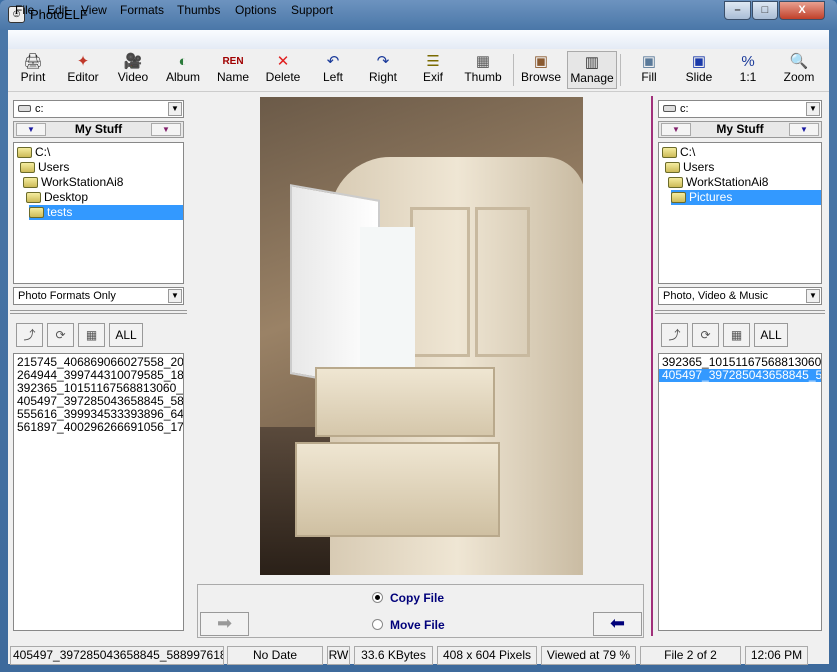  What do you see at coordinates (690, 655) in the screenshot?
I see `status-field-6: File 2 of 2` at bounding box center [690, 655].